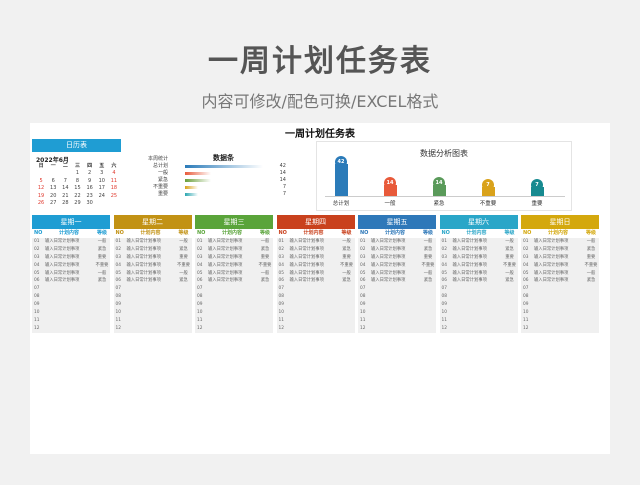 This screenshot has width=640, height=485. Describe the element at coordinates (65, 203) in the screenshot. I see `calendar-day: 28` at that location.